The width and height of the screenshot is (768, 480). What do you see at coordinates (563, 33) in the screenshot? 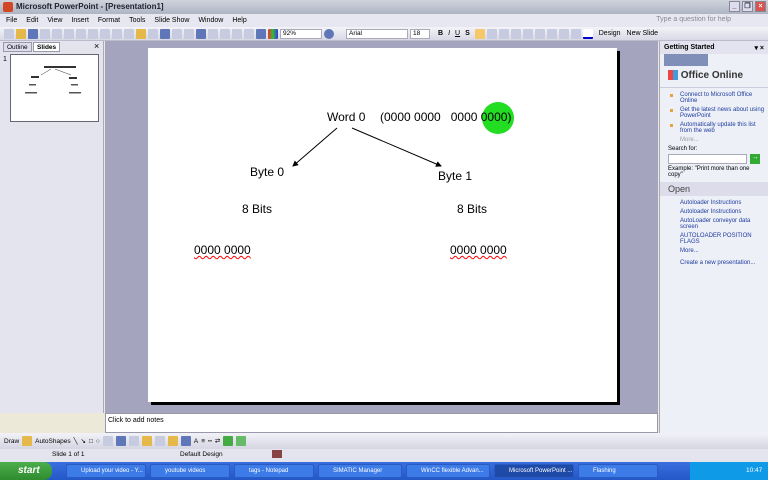
I see `decrease-indent-icon` at bounding box center [563, 33].